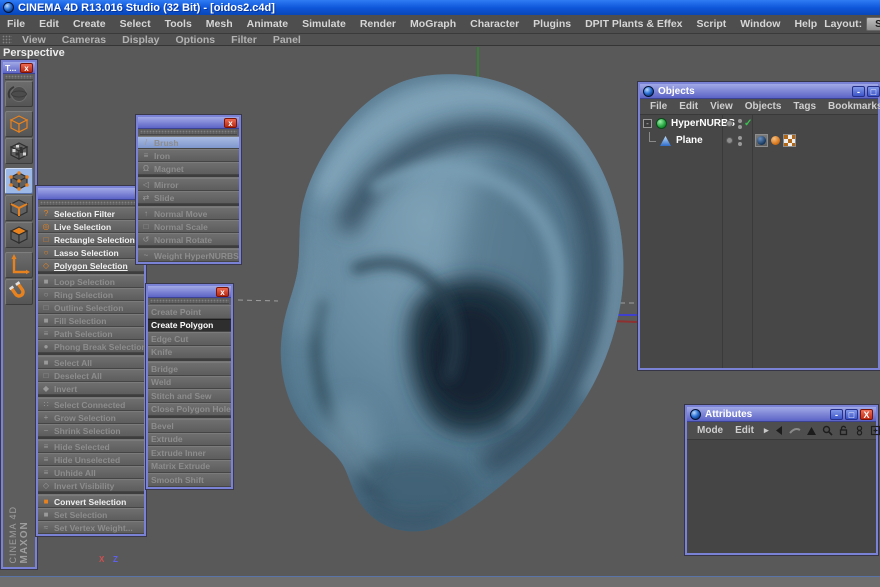  I want to click on command-select-connected: ∷ Select Connected, so click(91, 404).